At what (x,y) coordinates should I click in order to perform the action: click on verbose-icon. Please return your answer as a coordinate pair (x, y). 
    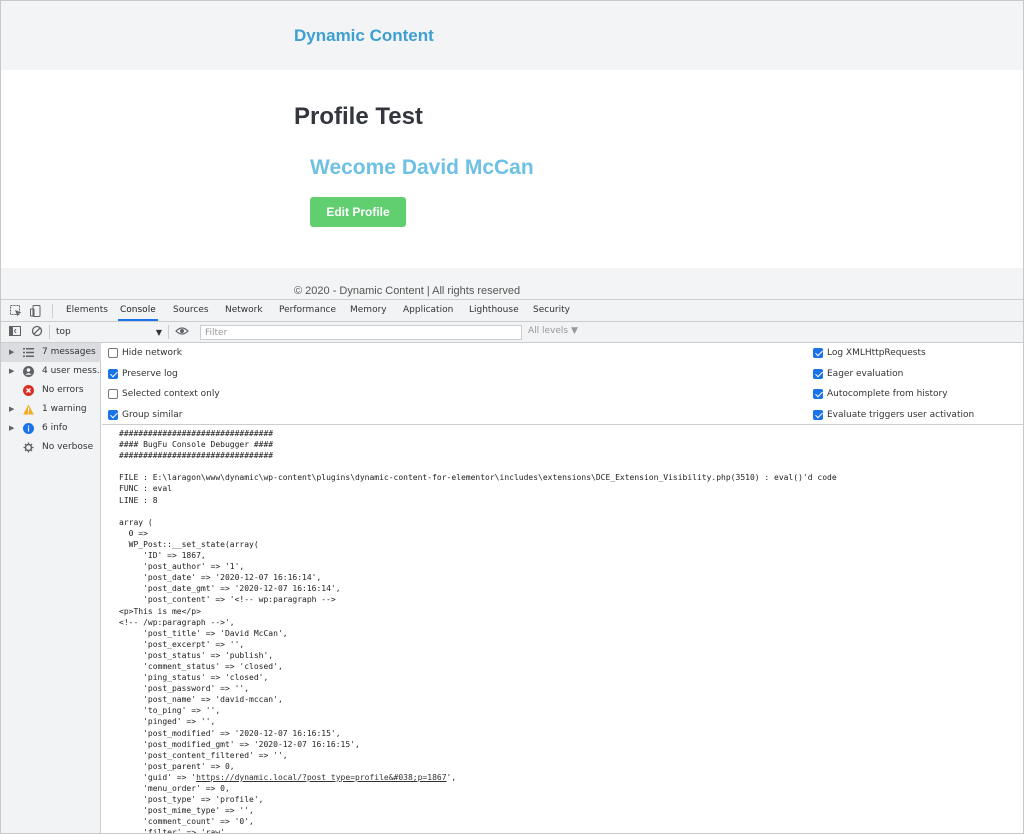
    Looking at the image, I should click on (28, 447).